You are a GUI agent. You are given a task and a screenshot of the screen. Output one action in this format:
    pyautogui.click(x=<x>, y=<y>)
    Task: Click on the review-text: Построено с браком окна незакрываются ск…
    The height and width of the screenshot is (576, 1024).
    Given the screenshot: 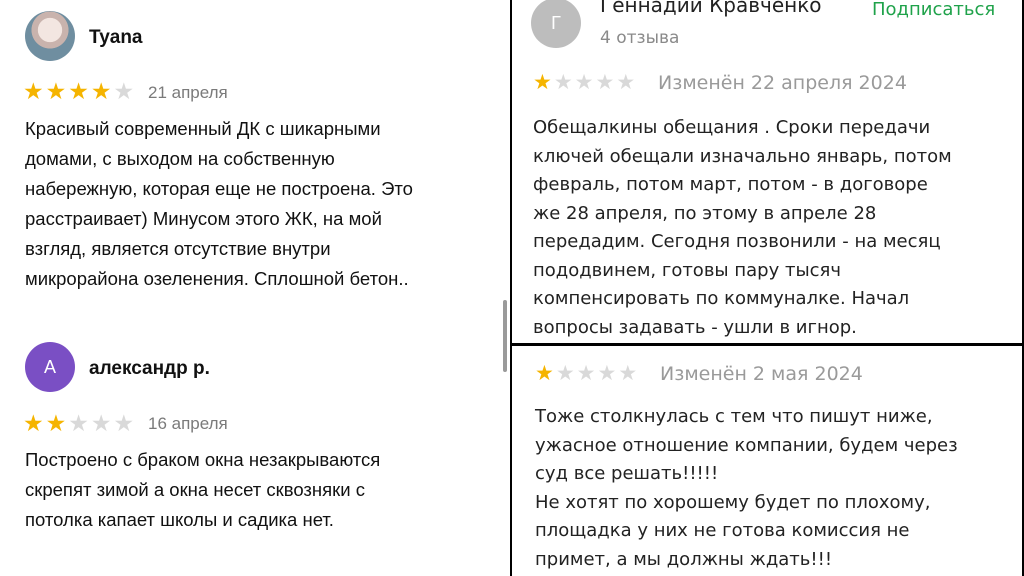 What is the action you would take?
    pyautogui.click(x=203, y=489)
    